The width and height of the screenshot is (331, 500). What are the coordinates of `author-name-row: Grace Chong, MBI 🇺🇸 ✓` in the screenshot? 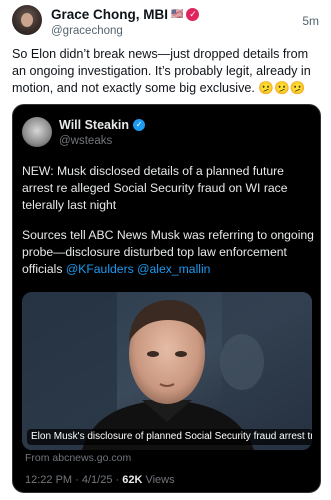 It's located at (125, 14).